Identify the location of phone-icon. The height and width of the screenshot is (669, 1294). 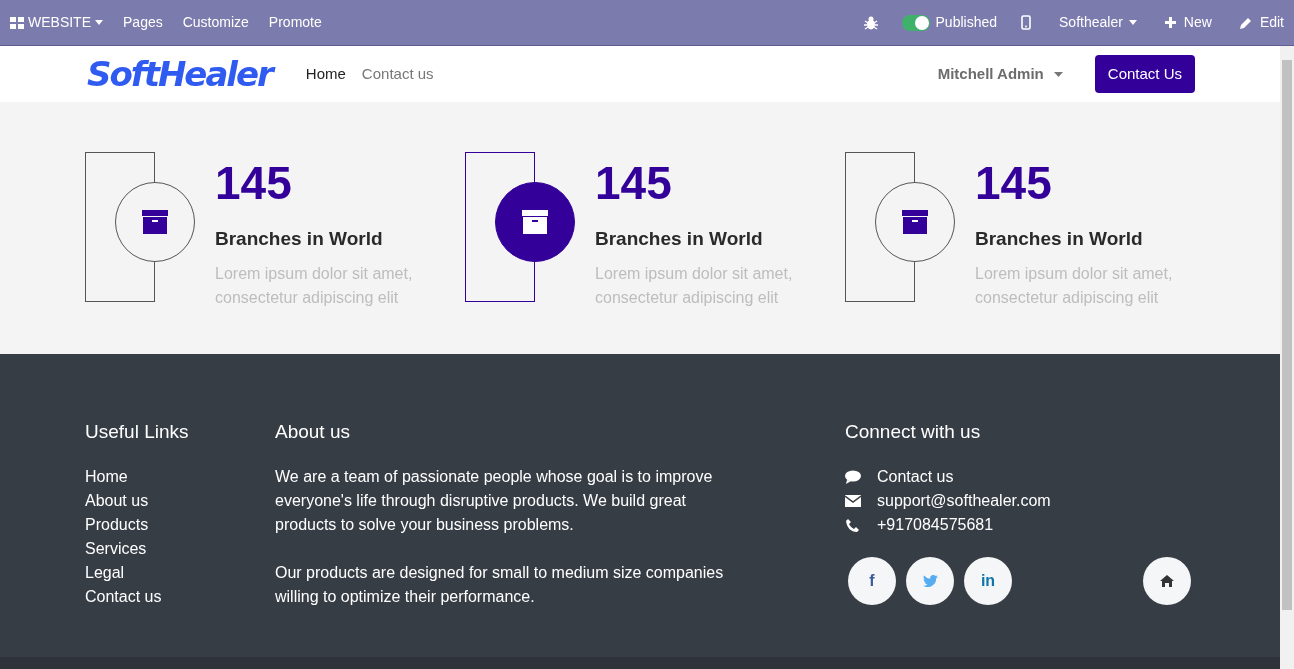
(853, 524).